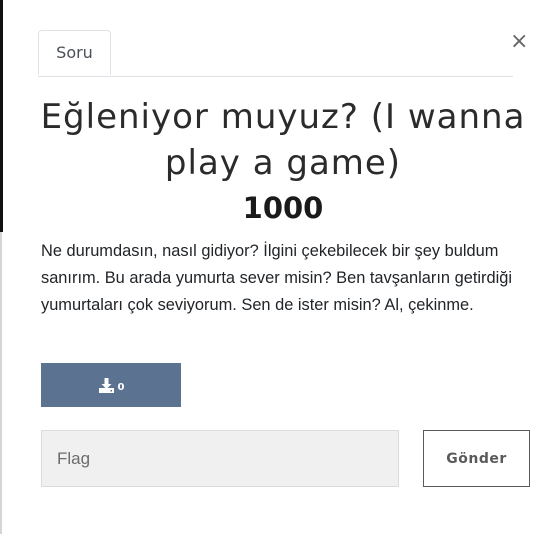 The width and height of the screenshot is (559, 534). I want to click on tab-soru: Soru, so click(74, 52).